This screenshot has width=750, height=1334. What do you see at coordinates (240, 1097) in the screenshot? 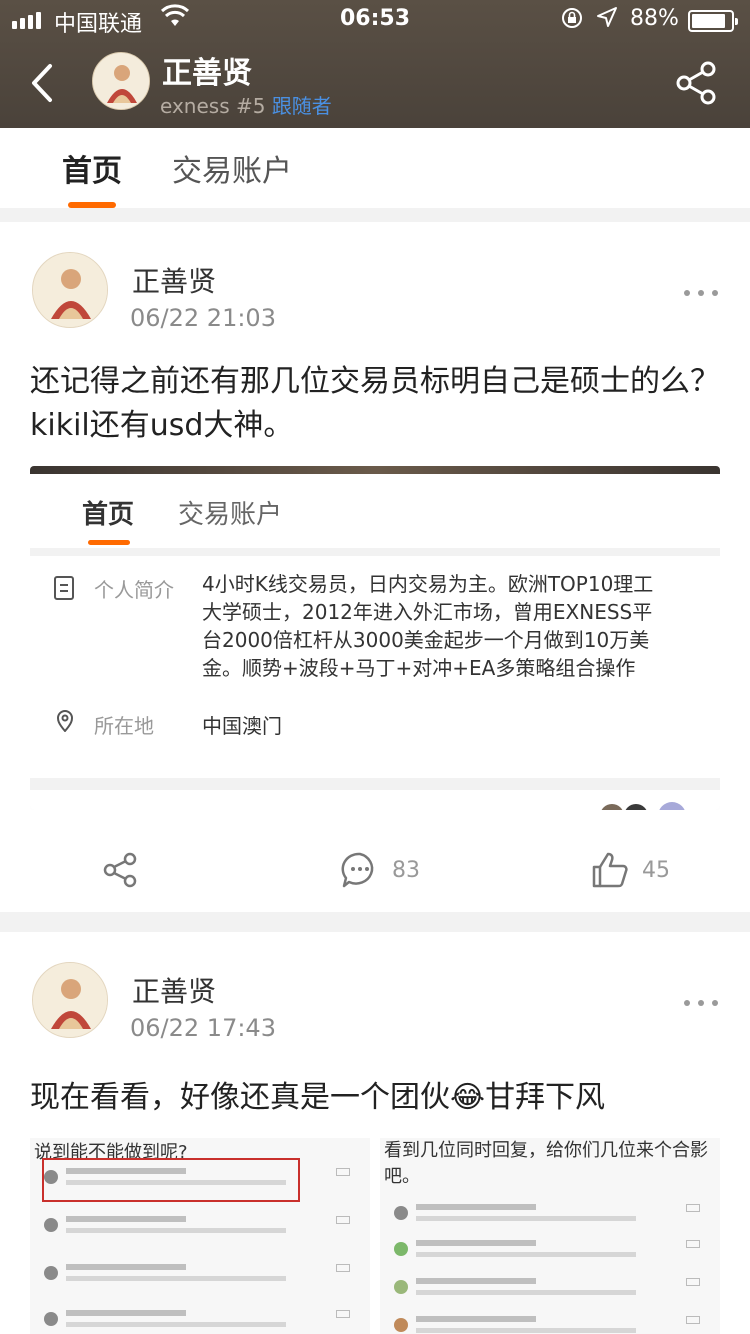
I see `post-text-part: 现在看看，好像还真是一个团伙` at bounding box center [240, 1097].